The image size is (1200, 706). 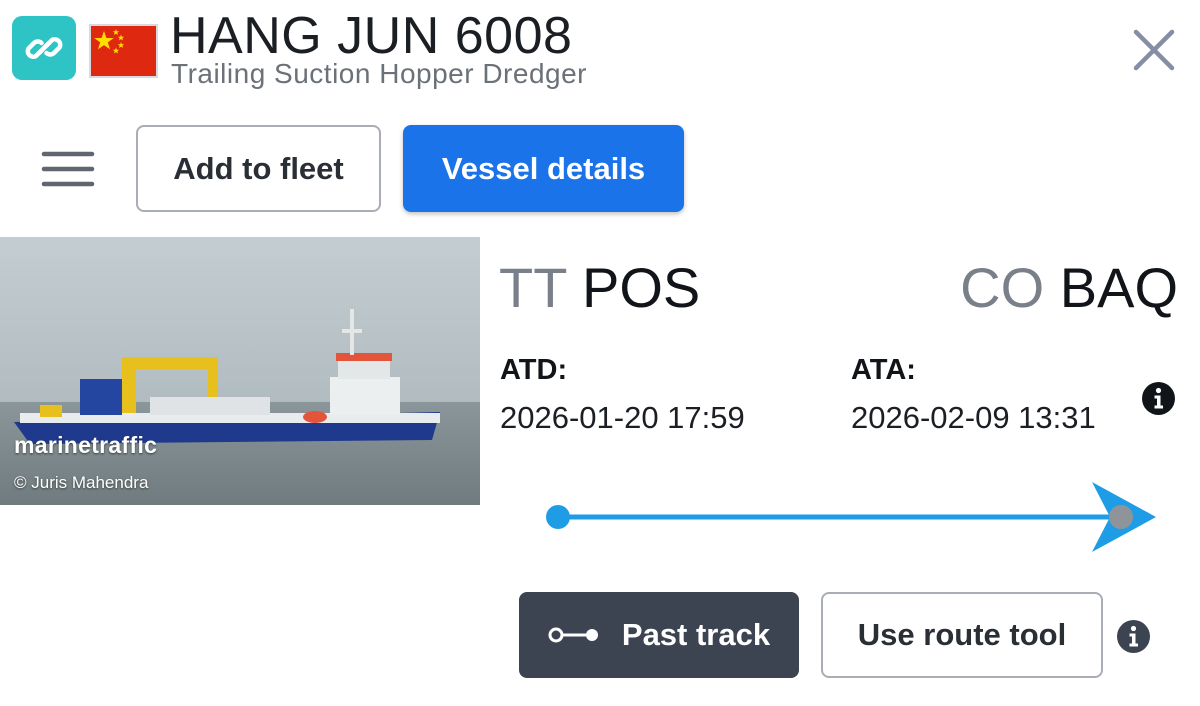 What do you see at coordinates (883, 370) in the screenshot?
I see `ata-label: ATA:` at bounding box center [883, 370].